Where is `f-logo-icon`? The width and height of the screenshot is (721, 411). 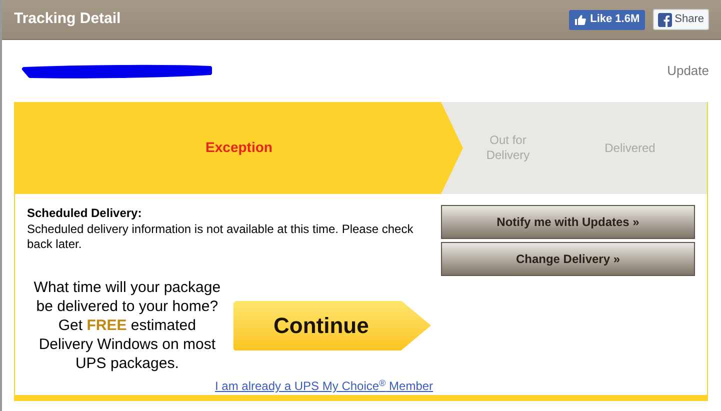 f-logo-icon is located at coordinates (665, 19).